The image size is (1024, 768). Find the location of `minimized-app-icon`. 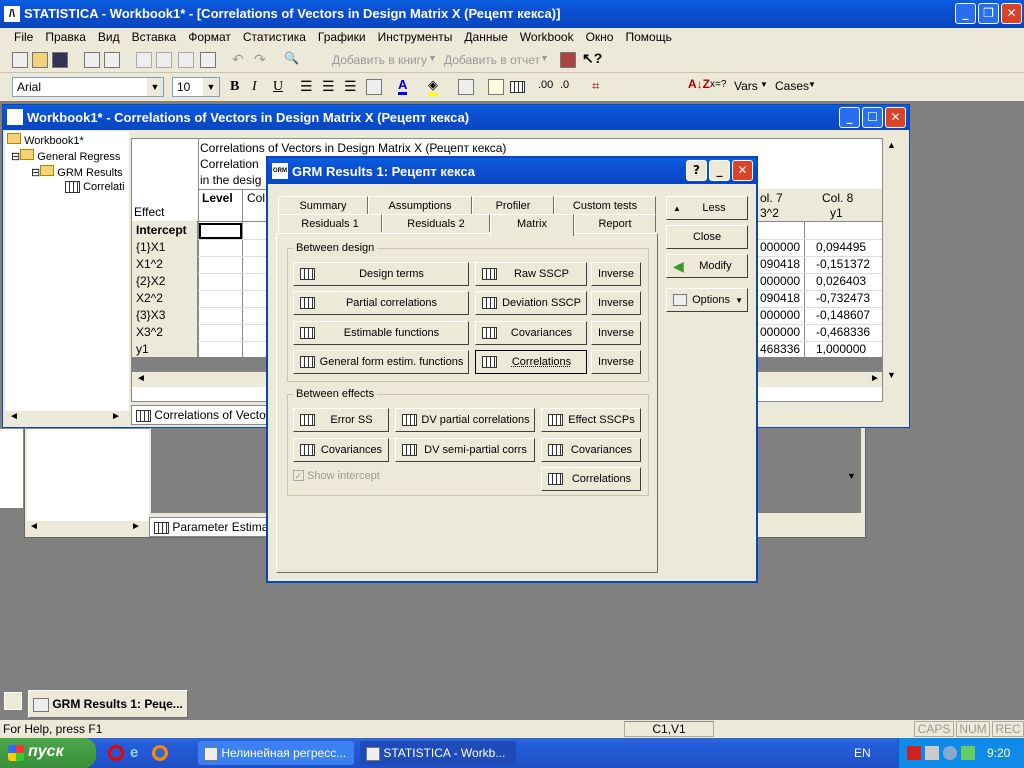

minimized-app-icon is located at coordinates (13, 701).